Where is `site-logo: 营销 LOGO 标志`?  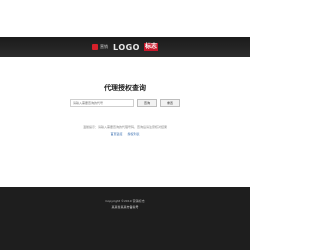
site-logo: 营销 LOGO 标志 is located at coordinates (125, 47).